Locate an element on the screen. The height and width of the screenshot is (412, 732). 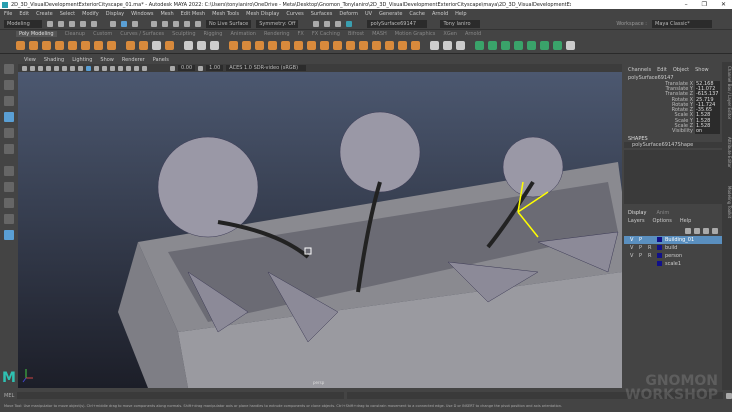
uv-cylindrical-icon is located at coordinates (492, 45).